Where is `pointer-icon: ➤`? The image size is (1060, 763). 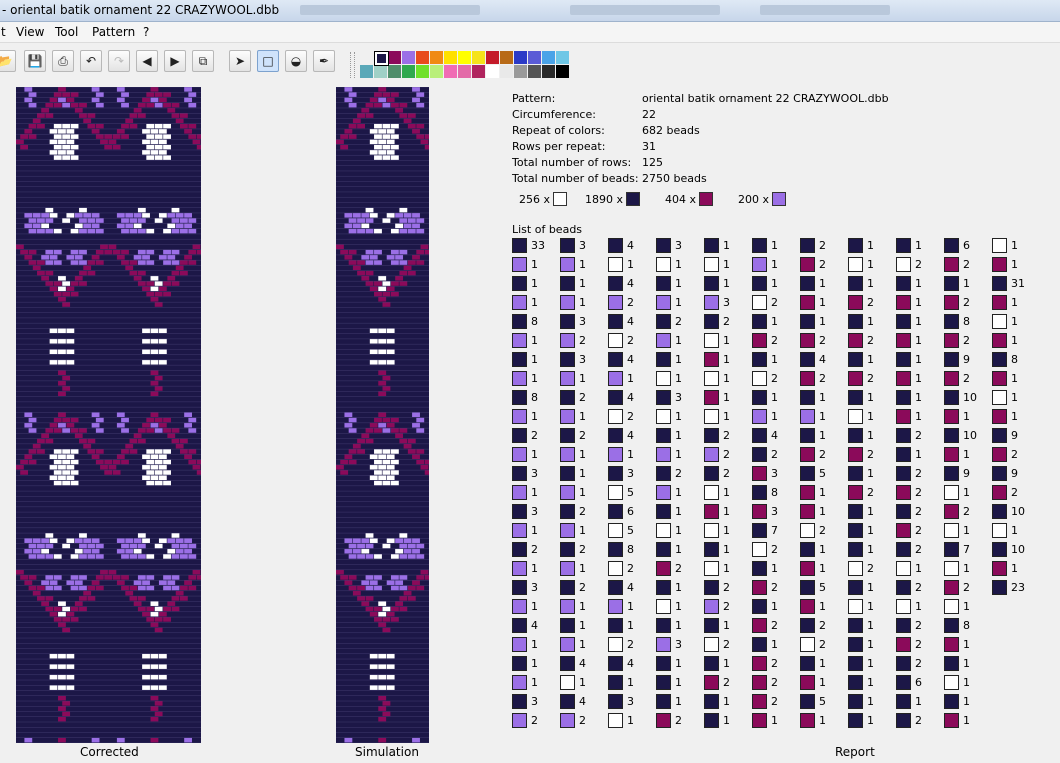 pointer-icon: ➤ is located at coordinates (240, 61).